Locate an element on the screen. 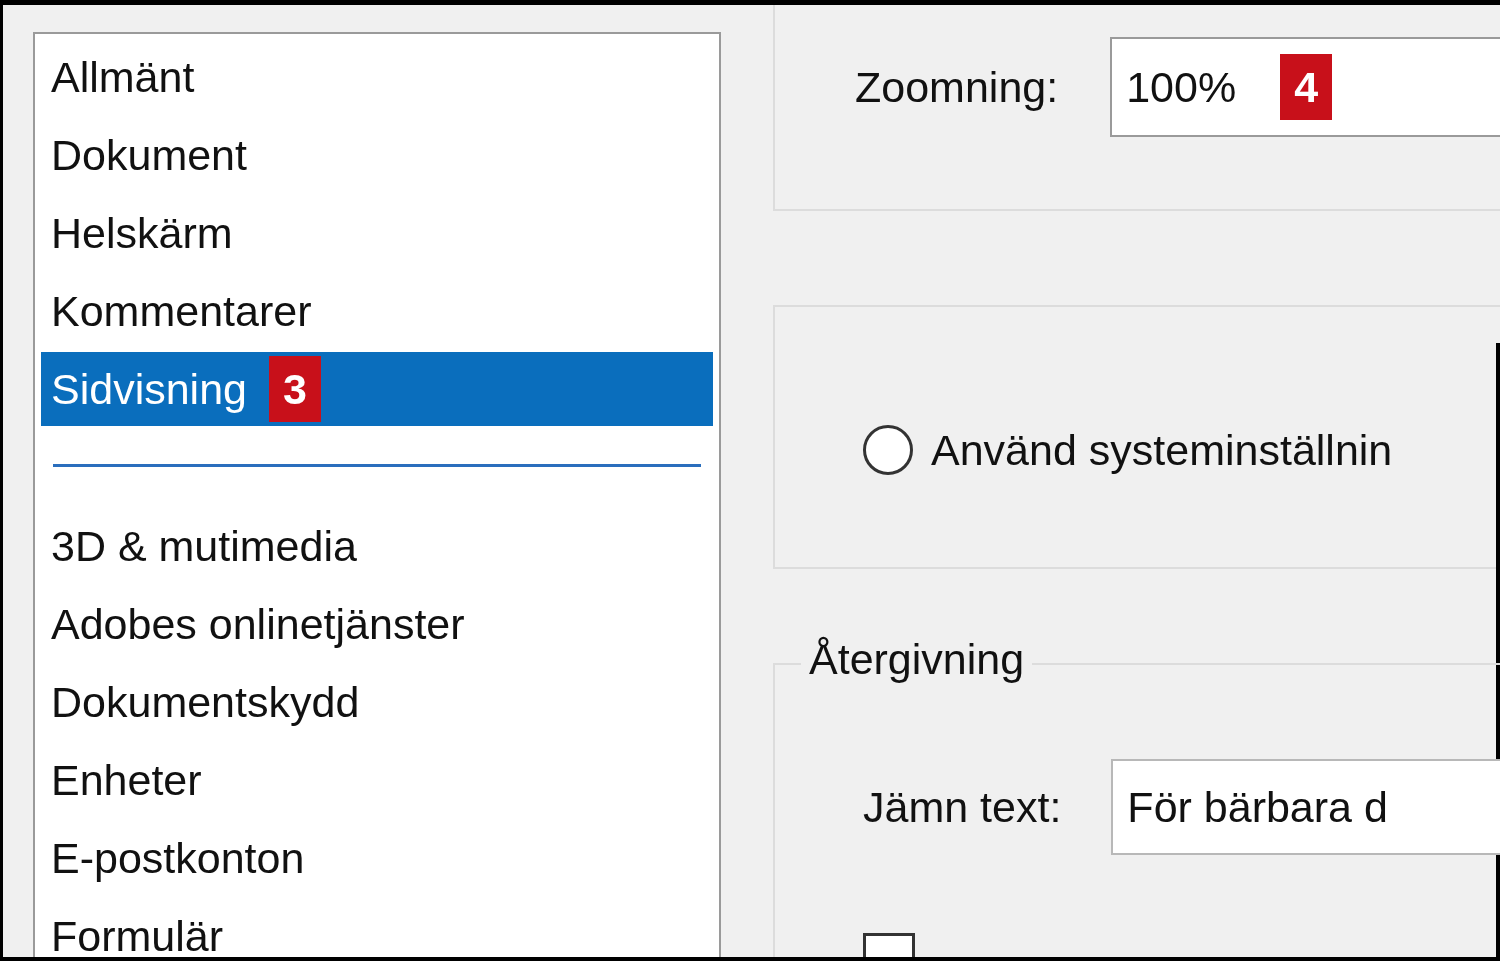  category-item: Dokument is located at coordinates (377, 155).